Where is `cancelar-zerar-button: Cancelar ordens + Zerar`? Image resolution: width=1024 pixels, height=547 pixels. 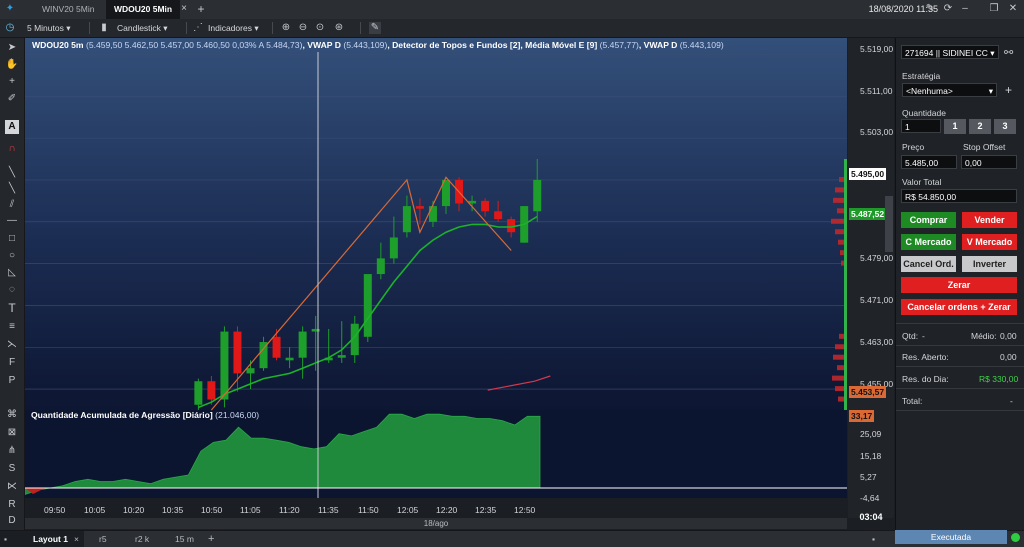
cancelar-zerar-button: Cancelar ordens + Zerar is located at coordinates (959, 307).